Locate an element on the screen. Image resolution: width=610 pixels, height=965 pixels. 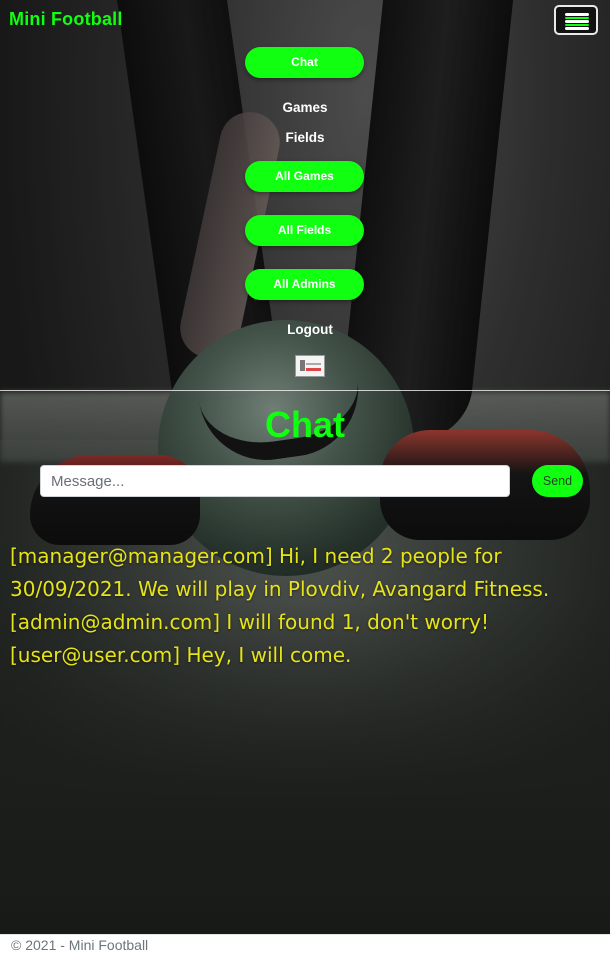
navbar-toggle-button is located at coordinates (576, 20).